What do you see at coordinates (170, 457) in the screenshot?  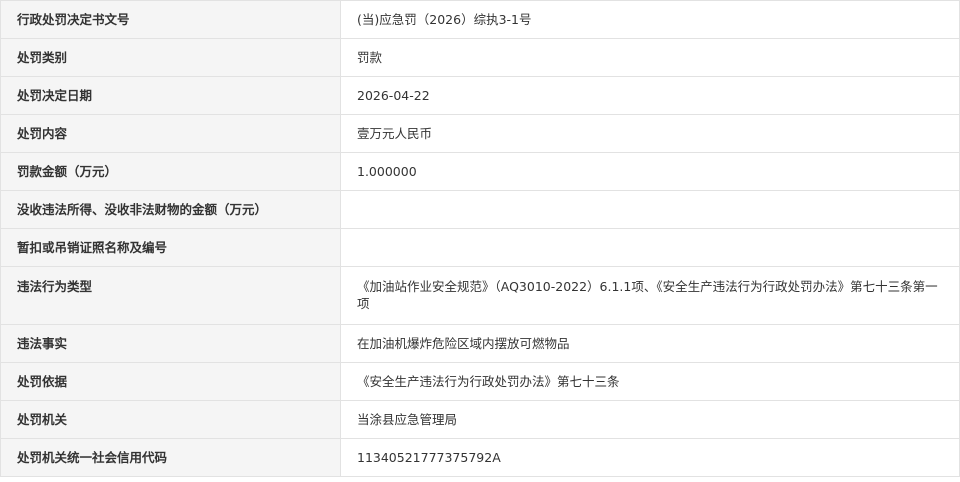 I see `field-label: 处罚机关统一社会信用代码` at bounding box center [170, 457].